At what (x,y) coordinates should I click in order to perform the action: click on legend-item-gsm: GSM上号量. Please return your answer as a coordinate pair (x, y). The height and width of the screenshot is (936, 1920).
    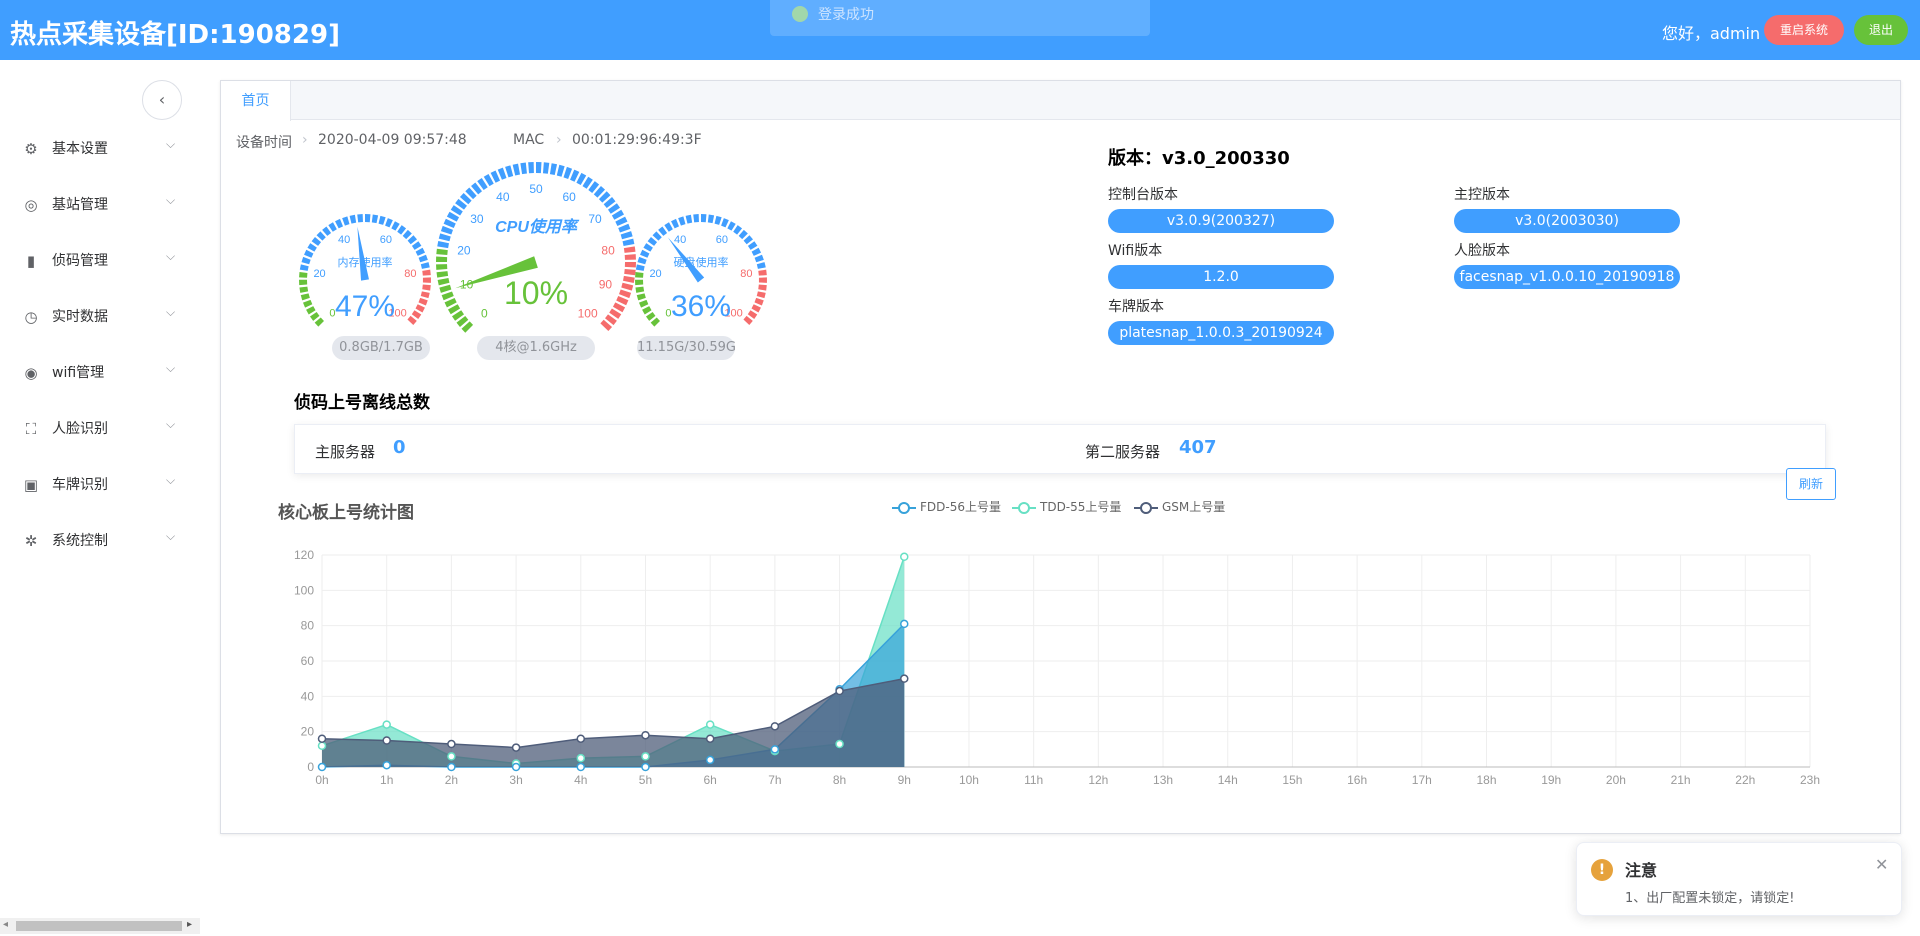
    Looking at the image, I should click on (1179, 506).